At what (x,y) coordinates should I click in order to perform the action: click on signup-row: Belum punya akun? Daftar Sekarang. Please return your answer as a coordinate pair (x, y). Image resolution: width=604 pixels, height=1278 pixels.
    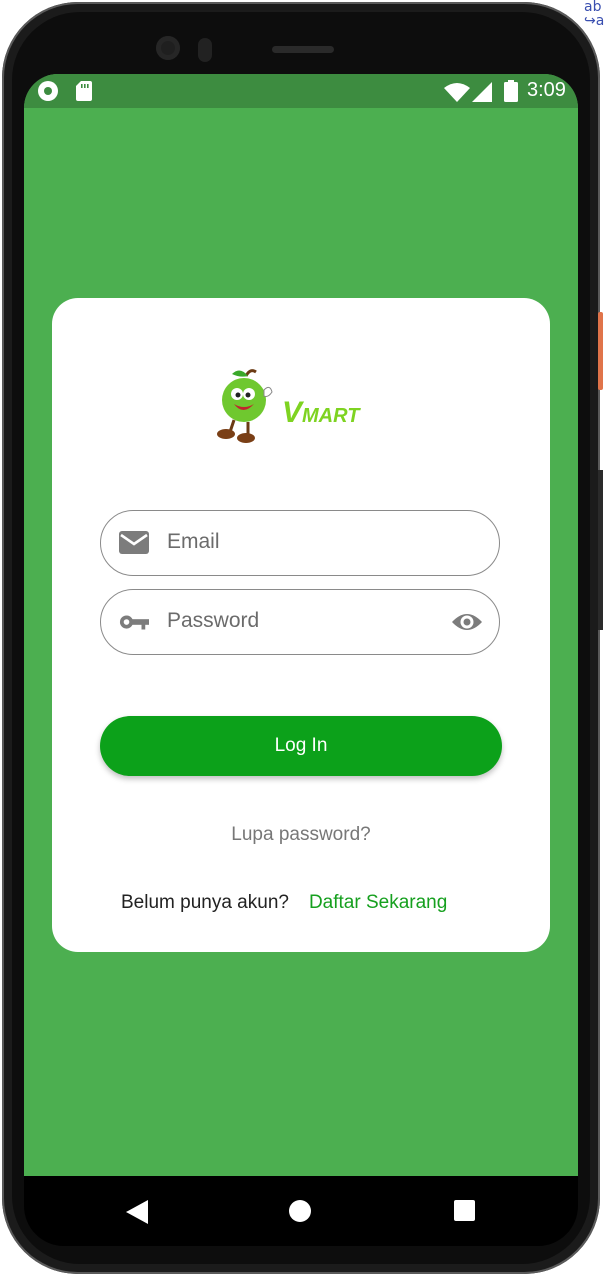
    Looking at the image, I should click on (284, 903).